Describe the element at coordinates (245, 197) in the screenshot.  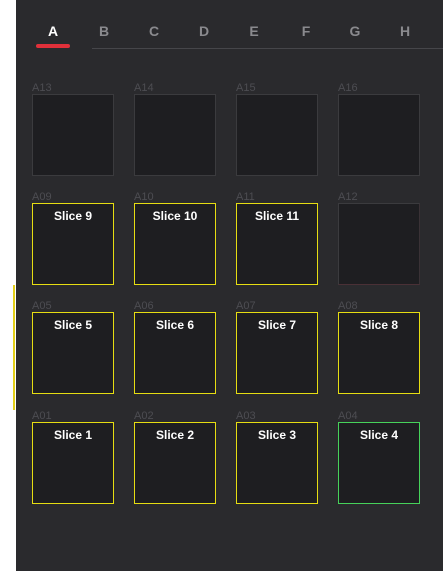
I see `pad-id-label: A11` at that location.